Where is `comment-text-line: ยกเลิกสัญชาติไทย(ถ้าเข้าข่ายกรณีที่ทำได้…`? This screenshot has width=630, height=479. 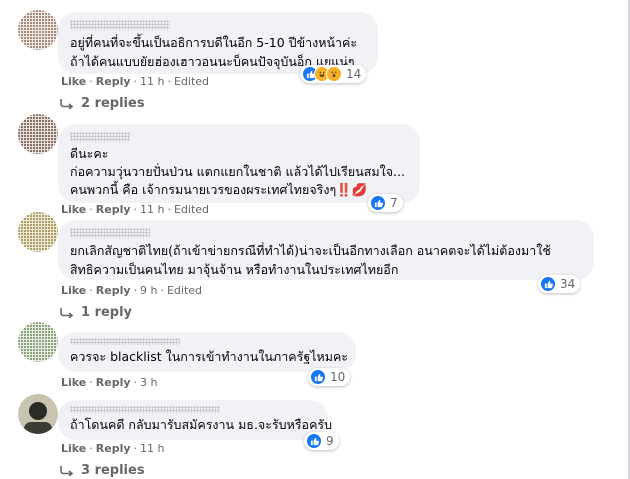 comment-text-line: ยกเลิกสัญชาติไทย(ถ้าเข้าข่ายกรณีที่ทำได้… is located at coordinates (310, 250).